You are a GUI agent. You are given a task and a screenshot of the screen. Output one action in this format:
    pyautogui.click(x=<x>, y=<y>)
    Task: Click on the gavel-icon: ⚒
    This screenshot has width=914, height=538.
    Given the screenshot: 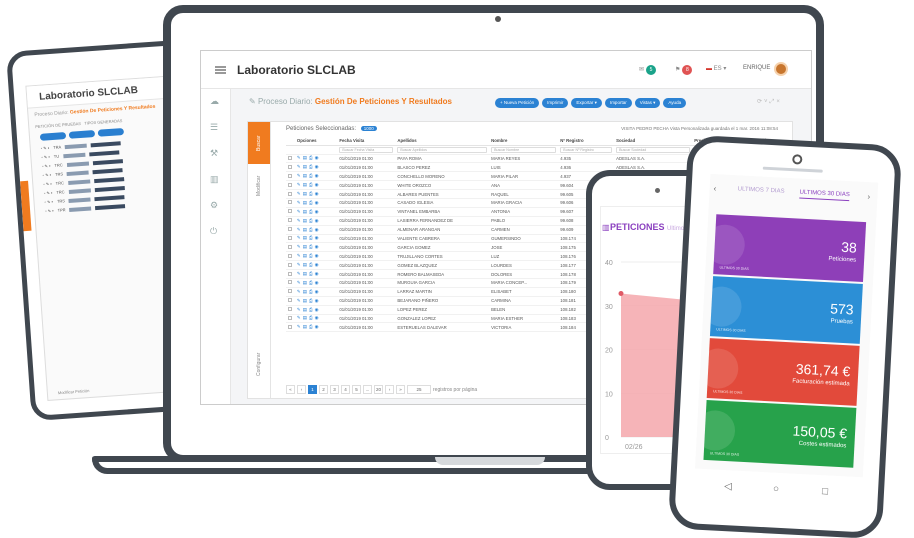 What is the action you would take?
    pyautogui.click(x=215, y=153)
    